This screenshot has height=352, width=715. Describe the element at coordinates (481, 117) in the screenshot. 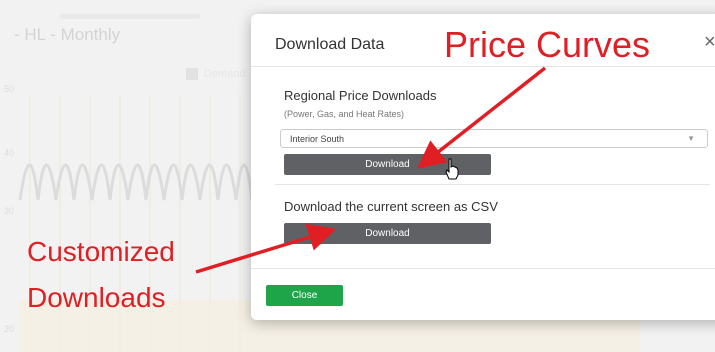

I see `price-curves-arrow` at that location.